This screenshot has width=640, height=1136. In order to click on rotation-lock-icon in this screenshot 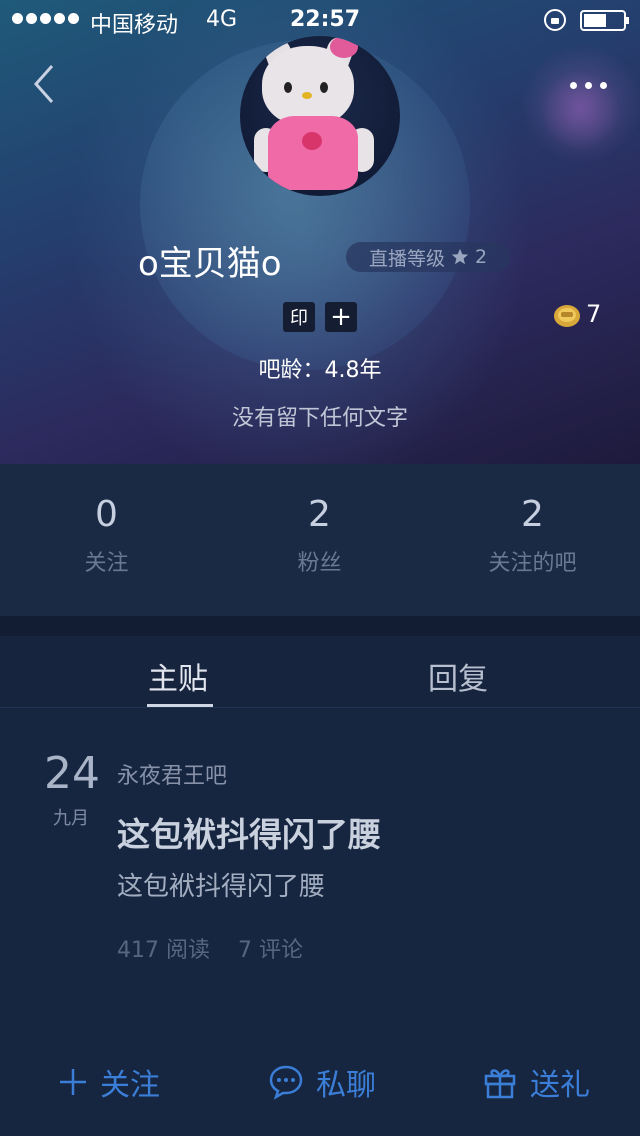, I will do `click(555, 20)`.